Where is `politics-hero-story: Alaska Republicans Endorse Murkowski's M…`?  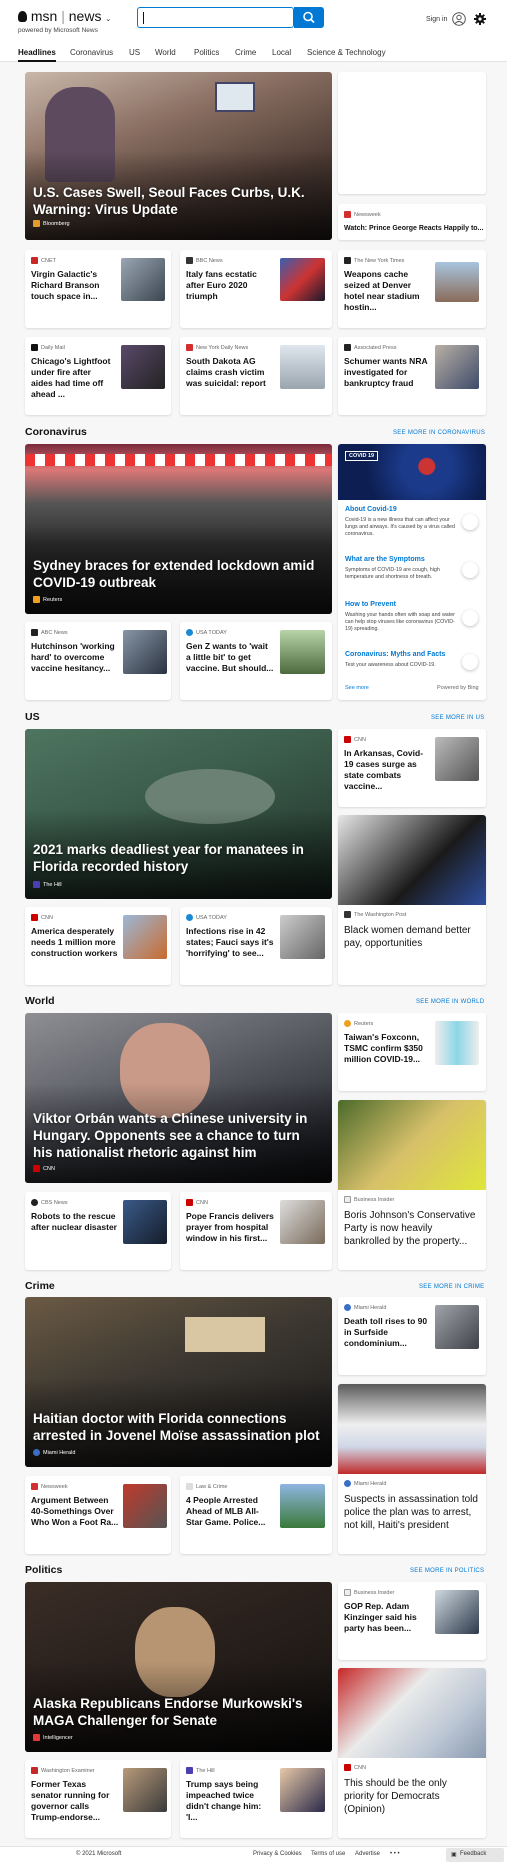
politics-hero-story: Alaska Republicans Endorse Murkowski's M… is located at coordinates (178, 1667).